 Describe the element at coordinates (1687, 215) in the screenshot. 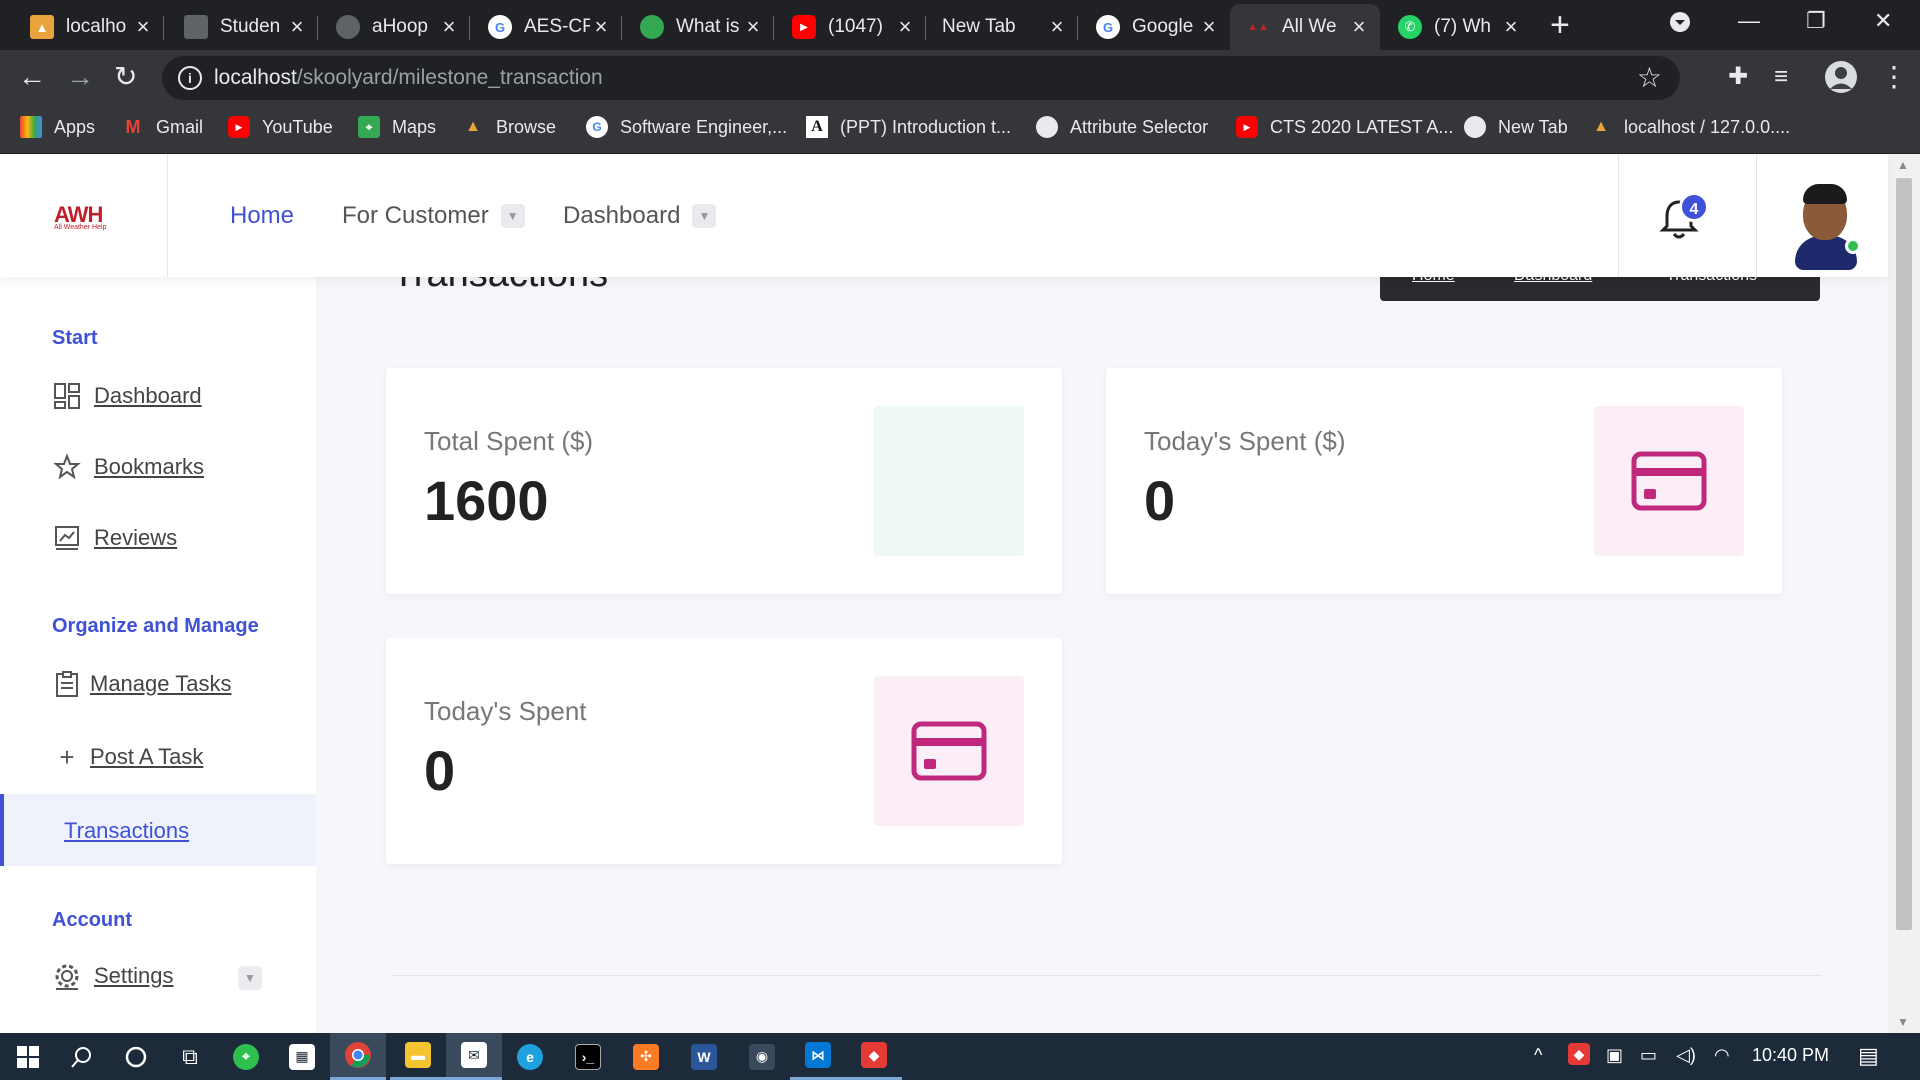

I see `notifications: 4` at that location.